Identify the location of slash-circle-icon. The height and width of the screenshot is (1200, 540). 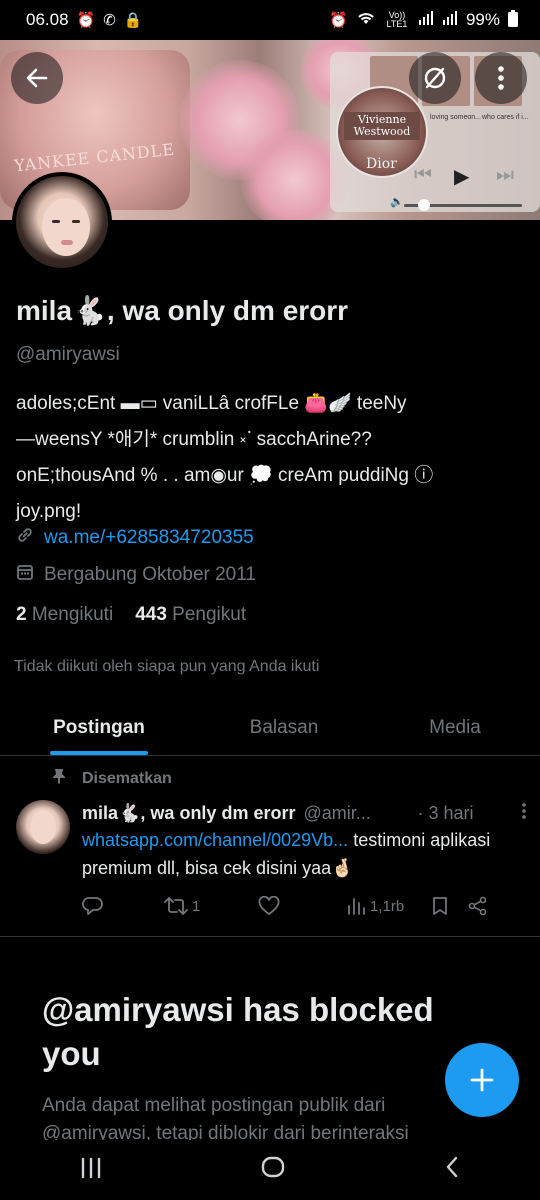
(435, 78).